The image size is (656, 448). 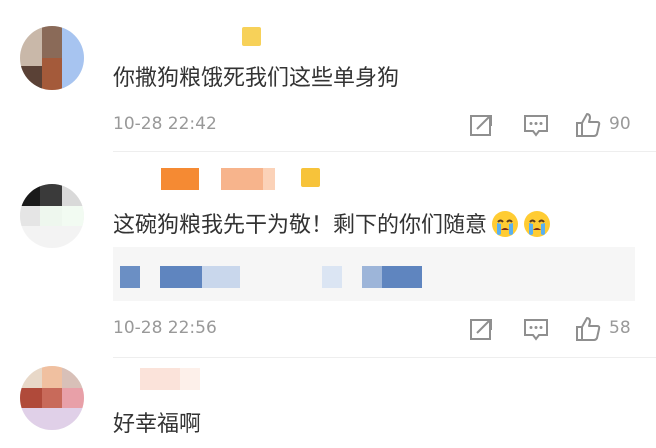 What do you see at coordinates (165, 124) in the screenshot?
I see `comment-time: 10-28 22:42` at bounding box center [165, 124].